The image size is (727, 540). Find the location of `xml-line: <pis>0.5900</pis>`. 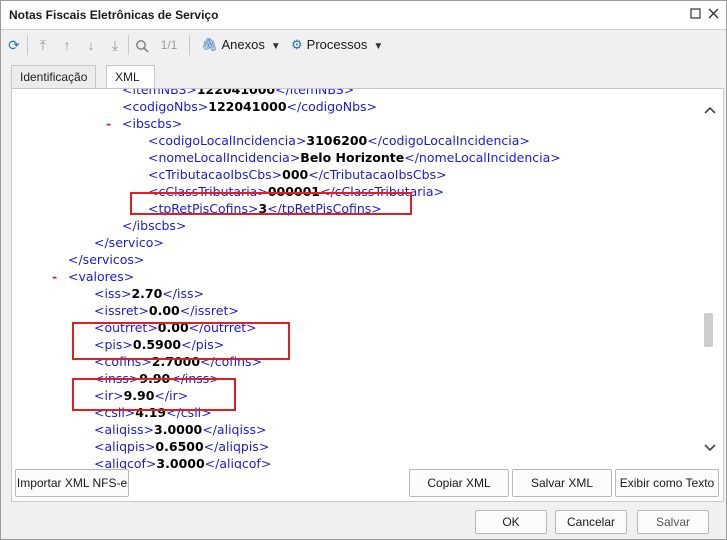

xml-line: <pis>0.5900</pis> is located at coordinates (159, 344).